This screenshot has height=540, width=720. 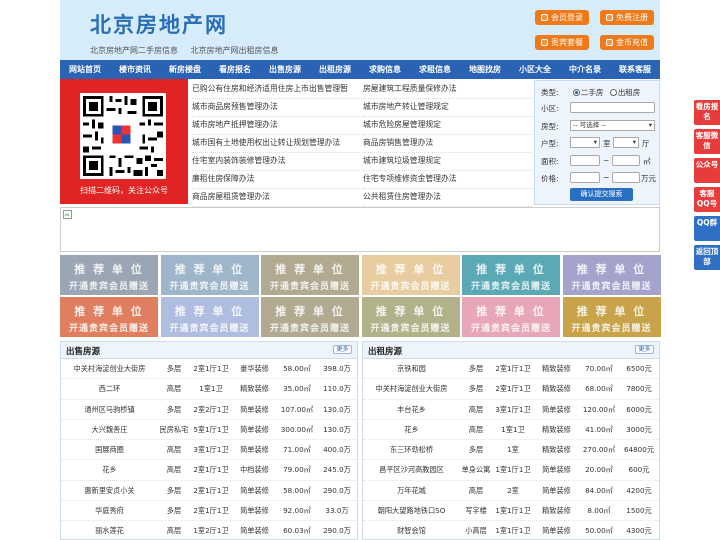 What do you see at coordinates (511, 410) in the screenshot?
I see `table-row: 丰台花乡 高层 3室1厅1卫 简单装修 120.00㎡ 6000元` at bounding box center [511, 410].